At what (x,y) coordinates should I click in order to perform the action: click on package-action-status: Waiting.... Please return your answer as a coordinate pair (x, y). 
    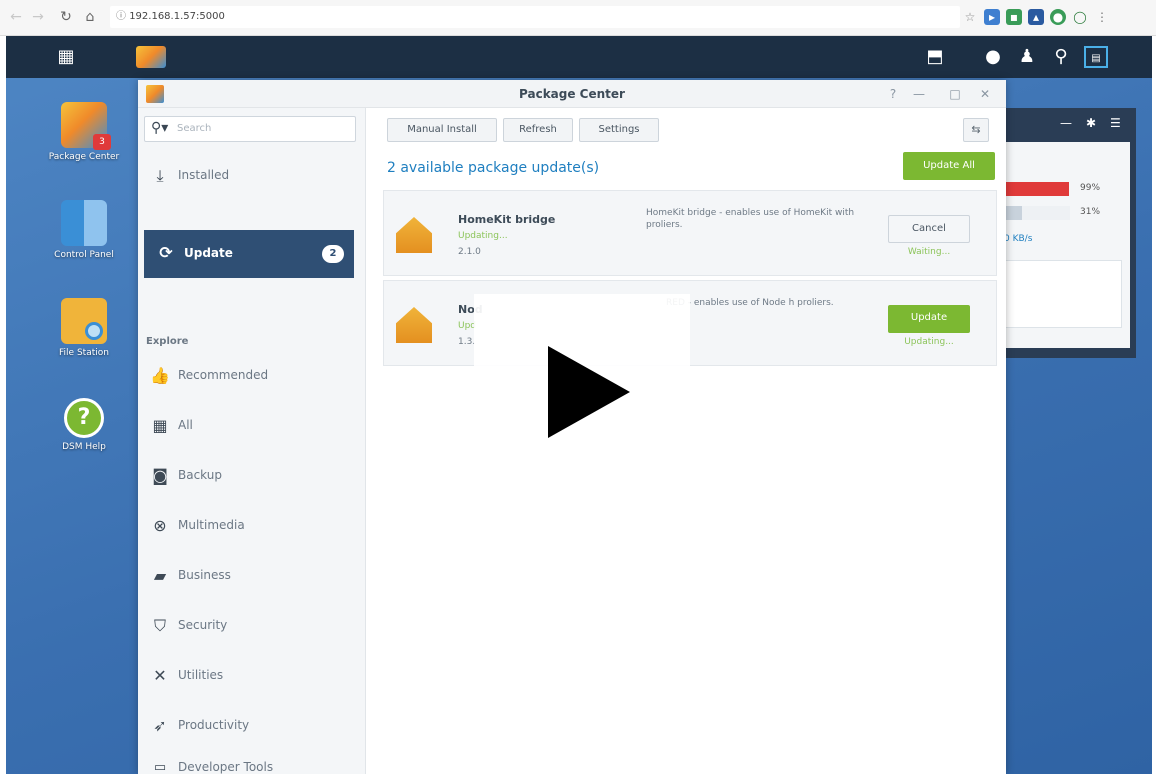
    Looking at the image, I should click on (929, 252).